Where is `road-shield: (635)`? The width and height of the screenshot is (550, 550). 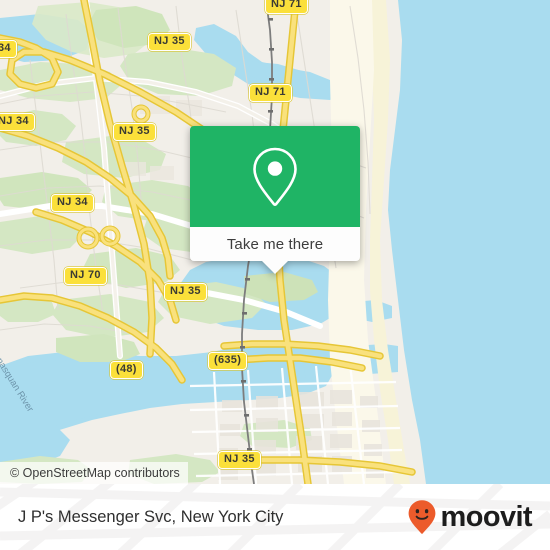
road-shield: (635) is located at coordinates (228, 361).